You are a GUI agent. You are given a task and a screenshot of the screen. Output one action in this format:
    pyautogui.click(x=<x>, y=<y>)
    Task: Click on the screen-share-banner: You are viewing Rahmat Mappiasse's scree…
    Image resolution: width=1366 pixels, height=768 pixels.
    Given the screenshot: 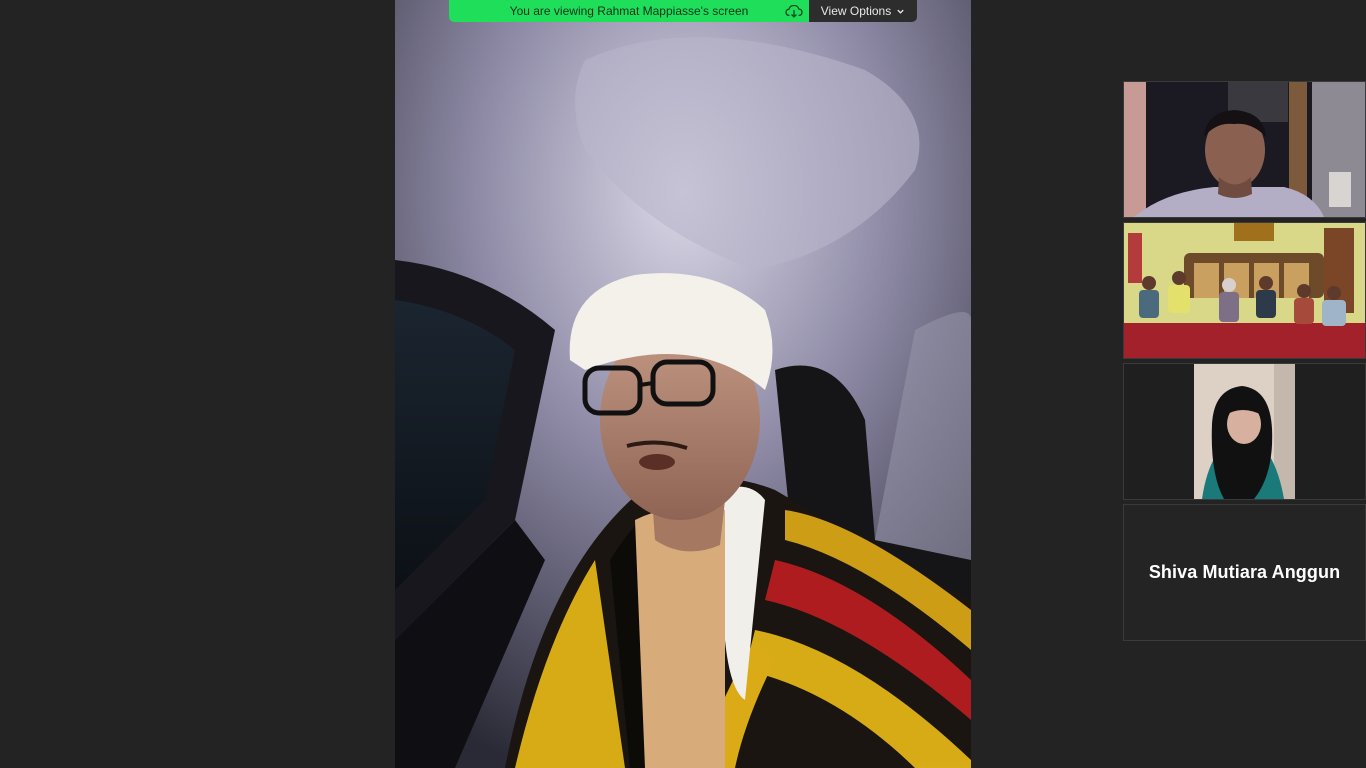 What is the action you would take?
    pyautogui.click(x=683, y=11)
    